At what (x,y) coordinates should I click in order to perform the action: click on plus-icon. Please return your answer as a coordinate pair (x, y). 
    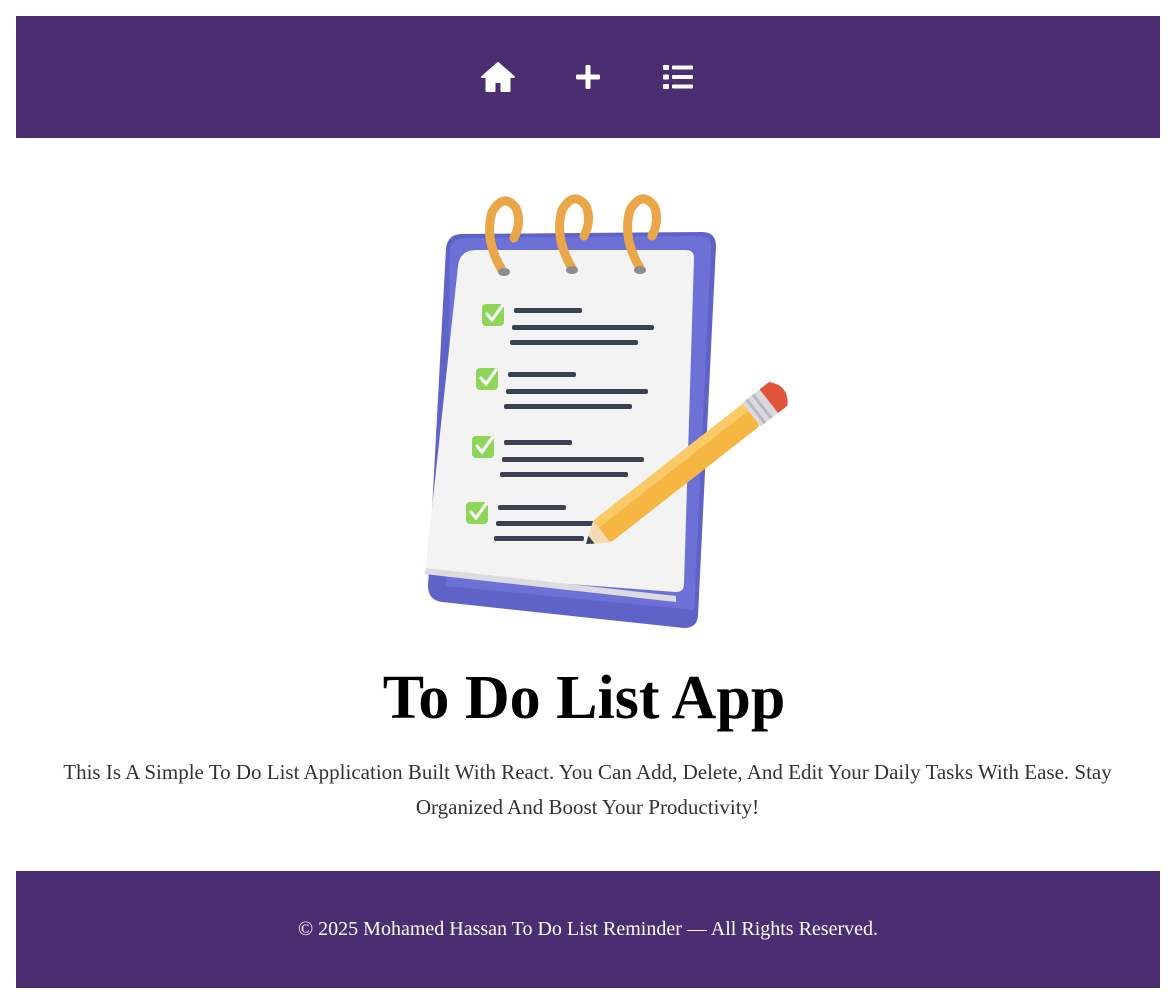
    Looking at the image, I should click on (588, 77).